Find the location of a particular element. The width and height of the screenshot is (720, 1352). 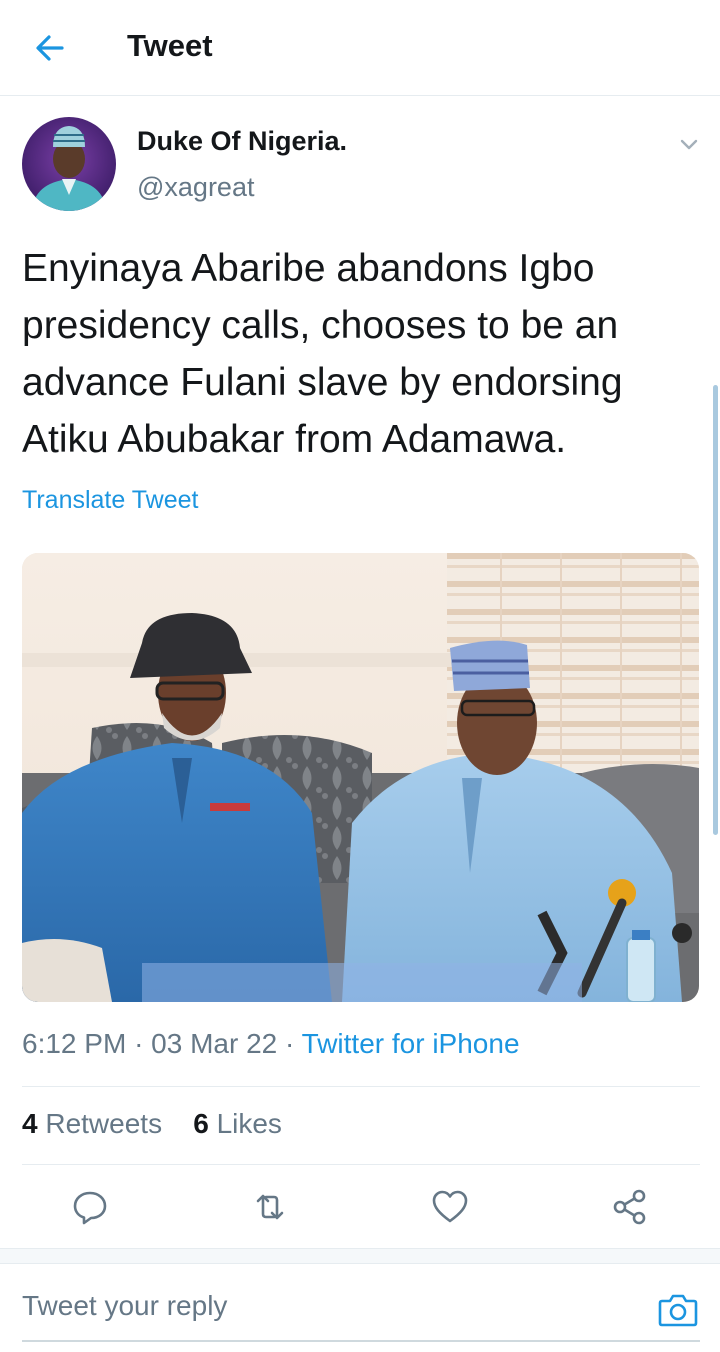

translate-tweet-link: Translate Tweet is located at coordinates (110, 500).